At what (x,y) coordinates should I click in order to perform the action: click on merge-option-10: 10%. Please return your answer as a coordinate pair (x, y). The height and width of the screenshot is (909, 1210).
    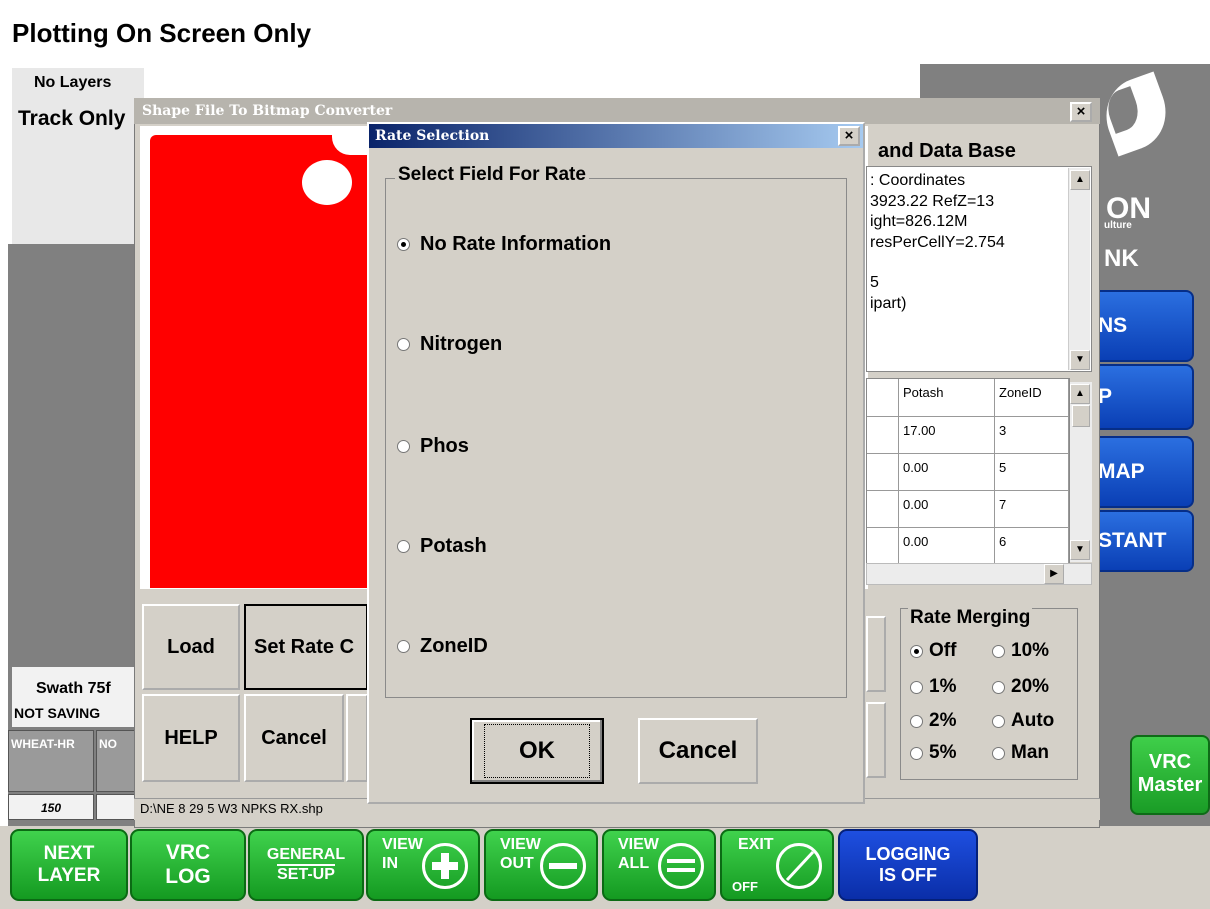
    Looking at the image, I should click on (1020, 651).